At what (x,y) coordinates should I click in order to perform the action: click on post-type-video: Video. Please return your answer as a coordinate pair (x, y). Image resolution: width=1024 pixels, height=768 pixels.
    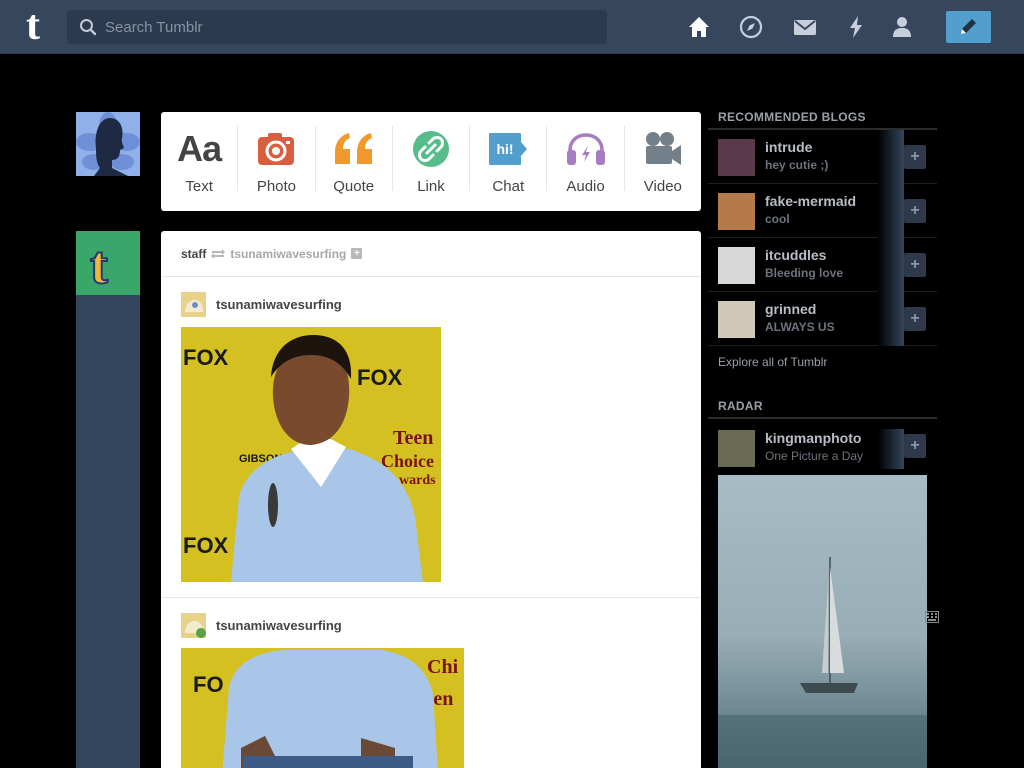
    Looking at the image, I should click on (663, 160).